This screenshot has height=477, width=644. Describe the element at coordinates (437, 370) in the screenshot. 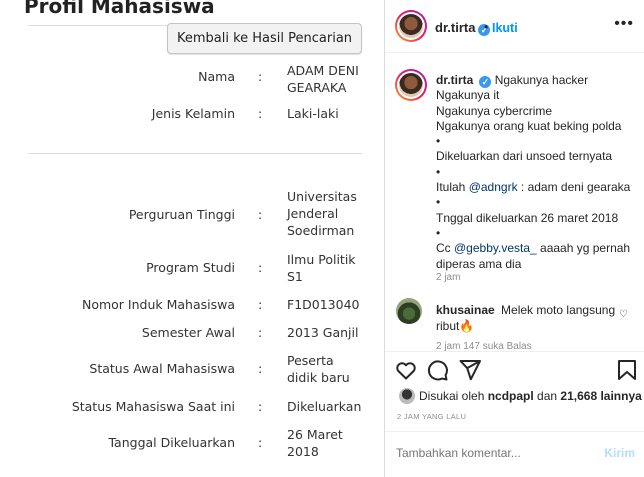

I see `comment-icon` at that location.